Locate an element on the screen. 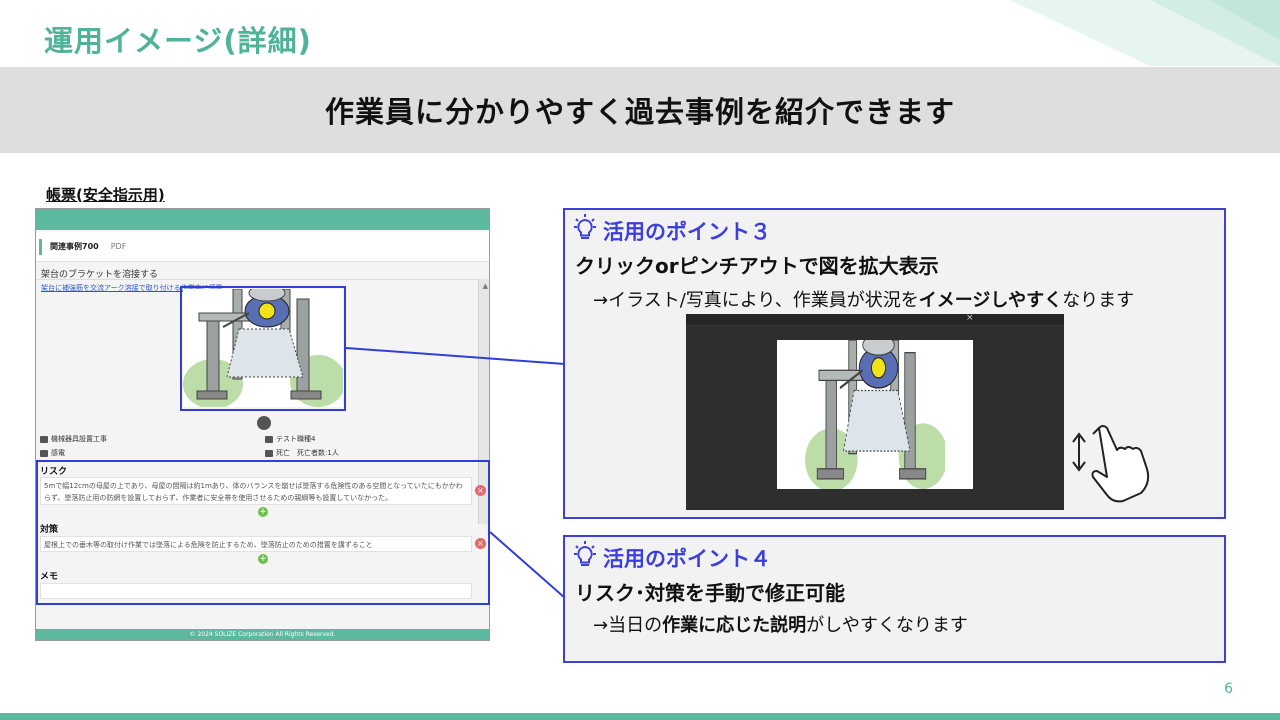 The image size is (1280, 720). point3-title: 活用のポイント３ is located at coordinates (687, 232).